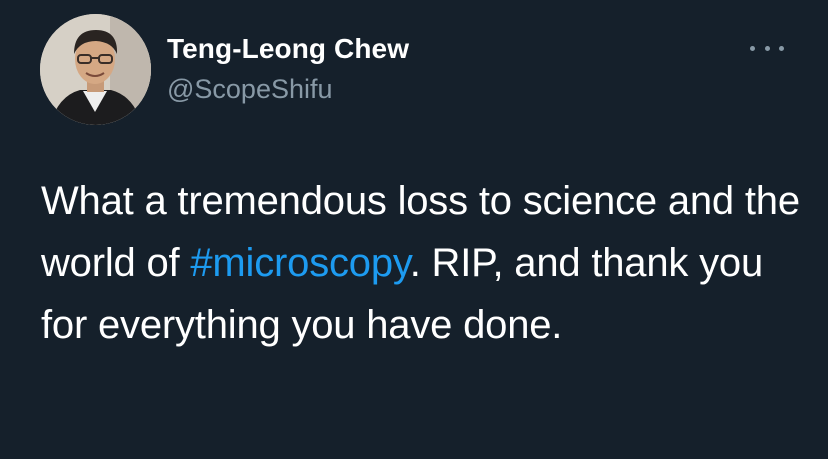 The image size is (828, 459). Describe the element at coordinates (288, 89) in the screenshot. I see `author-handle: @ScopeShifu` at that location.